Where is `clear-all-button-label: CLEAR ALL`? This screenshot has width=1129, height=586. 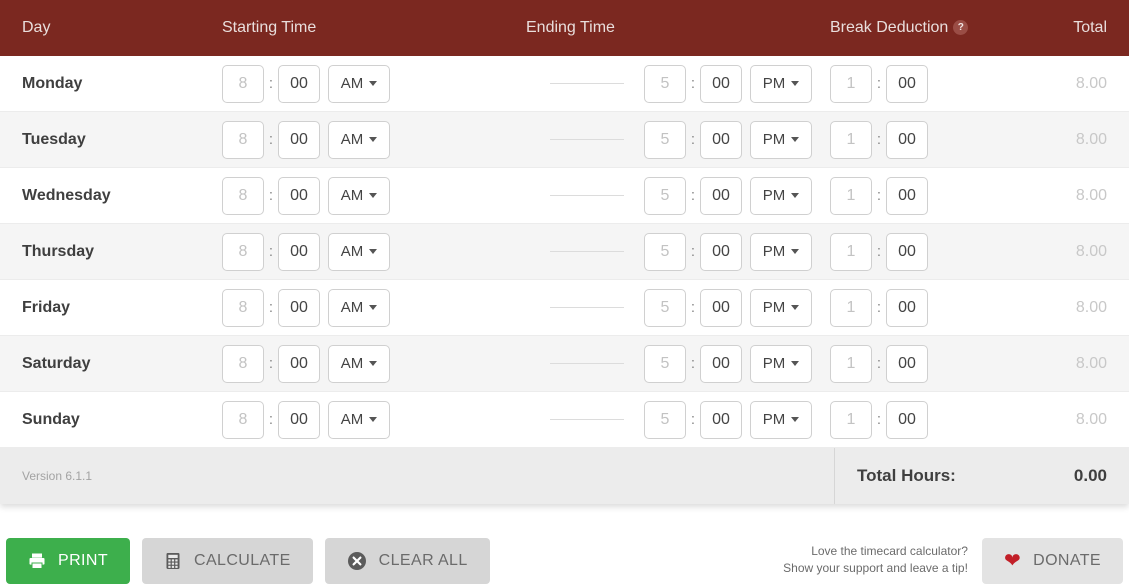 clear-all-button-label: CLEAR ALL is located at coordinates (423, 560).